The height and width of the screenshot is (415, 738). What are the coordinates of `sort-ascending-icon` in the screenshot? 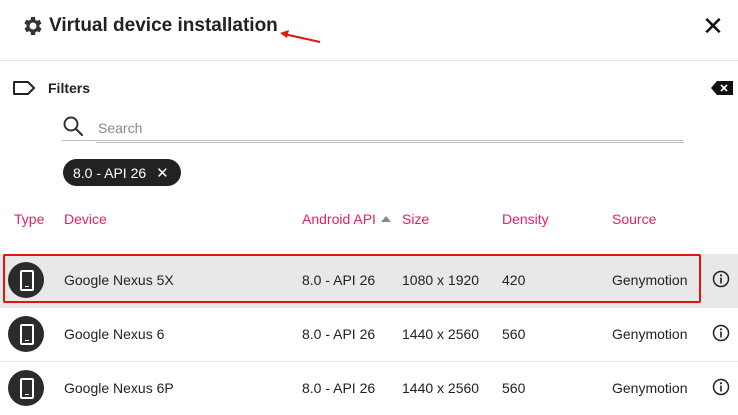 It's located at (385, 219).